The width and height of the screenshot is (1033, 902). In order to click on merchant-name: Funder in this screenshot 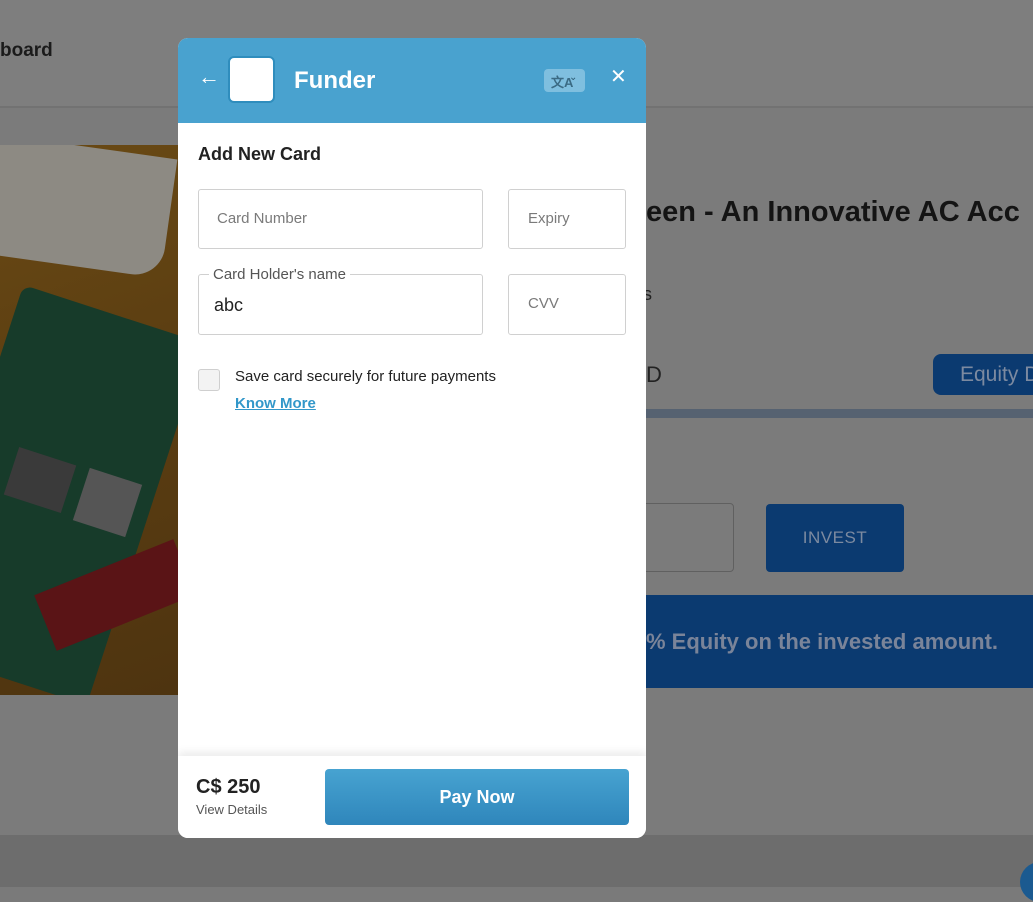, I will do `click(335, 80)`.